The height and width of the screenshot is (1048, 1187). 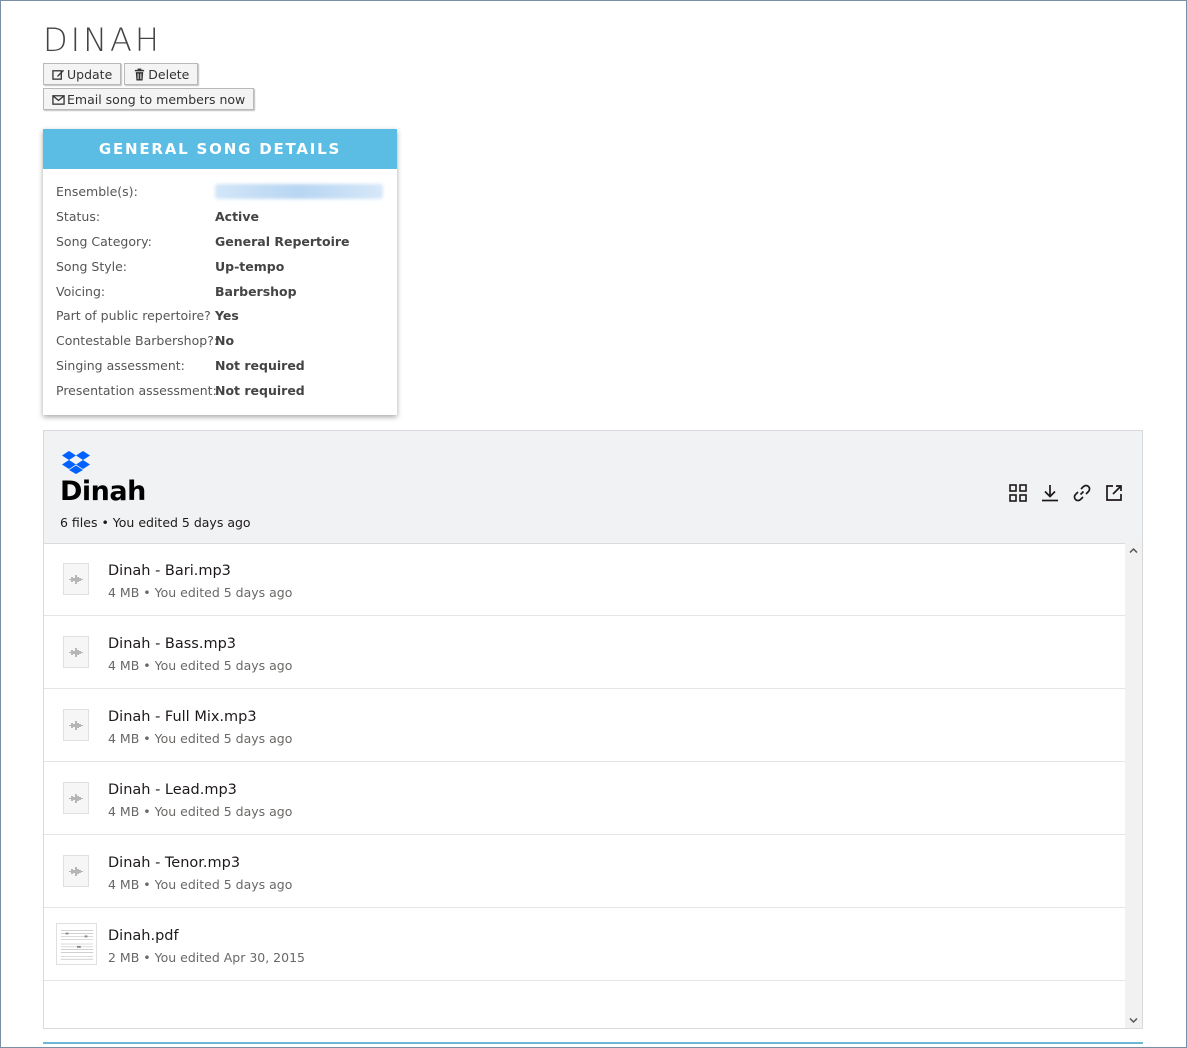 What do you see at coordinates (1133, 785) in the screenshot?
I see `file-list-scrollbar` at bounding box center [1133, 785].